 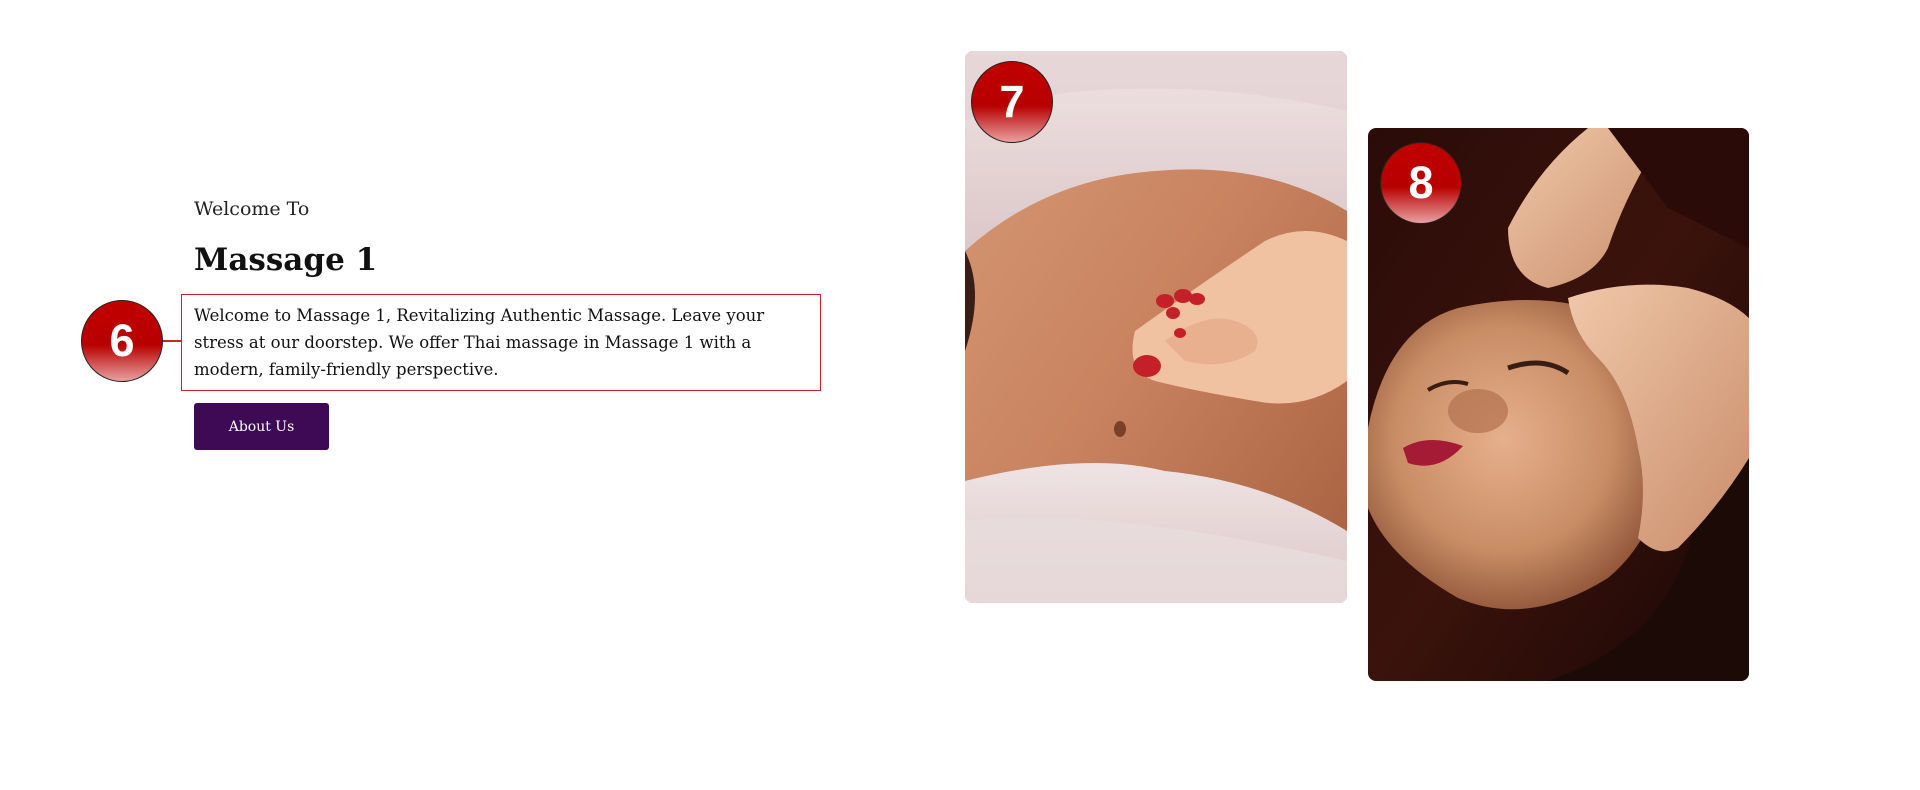 What do you see at coordinates (1012, 102) in the screenshot?
I see `annotation-badge-7: 7` at bounding box center [1012, 102].